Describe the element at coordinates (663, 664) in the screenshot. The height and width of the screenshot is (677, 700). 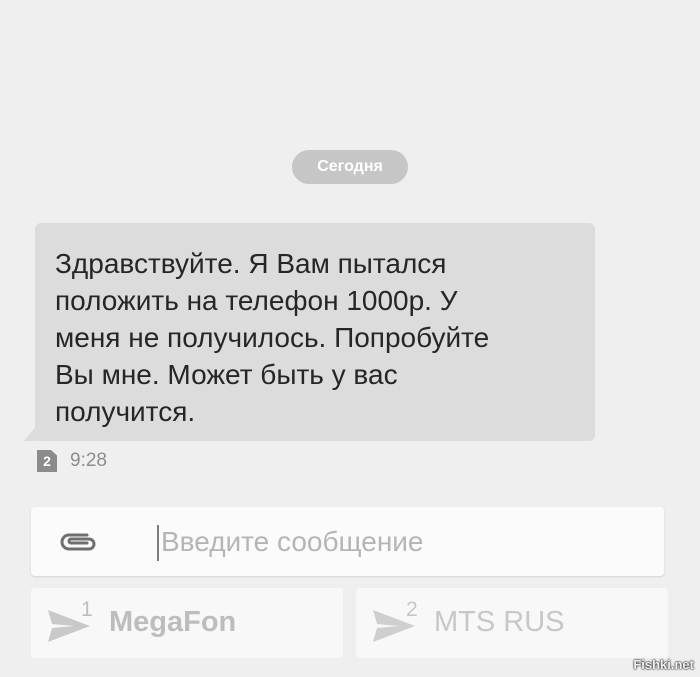
I see `watermark: Fishki.net` at that location.